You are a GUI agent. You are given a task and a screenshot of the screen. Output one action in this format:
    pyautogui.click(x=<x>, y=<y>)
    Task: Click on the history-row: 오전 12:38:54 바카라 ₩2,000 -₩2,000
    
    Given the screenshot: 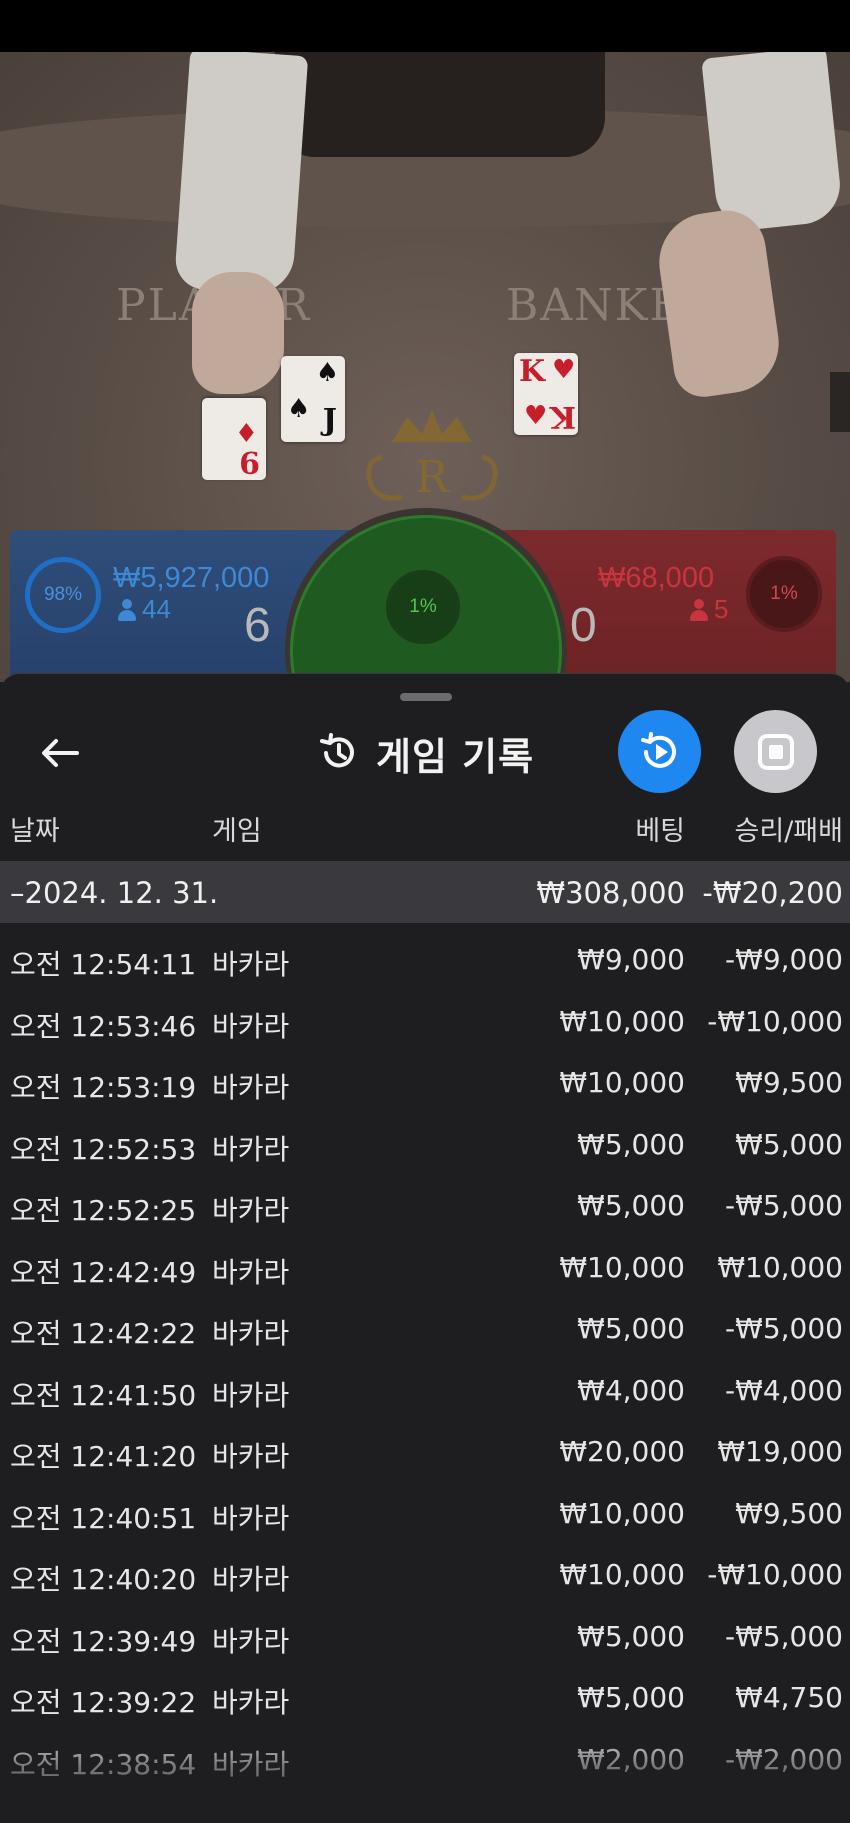 What is the action you would take?
    pyautogui.click(x=425, y=1754)
    